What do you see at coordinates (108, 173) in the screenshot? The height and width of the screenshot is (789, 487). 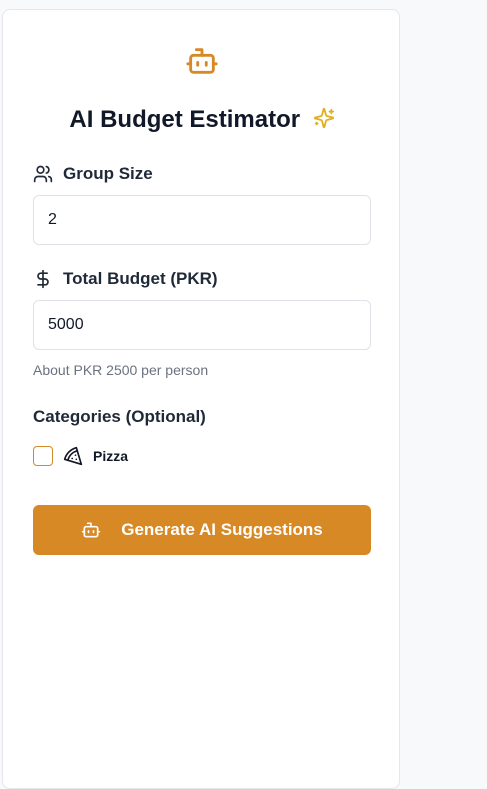 I see `group-size-label: Group Size` at bounding box center [108, 173].